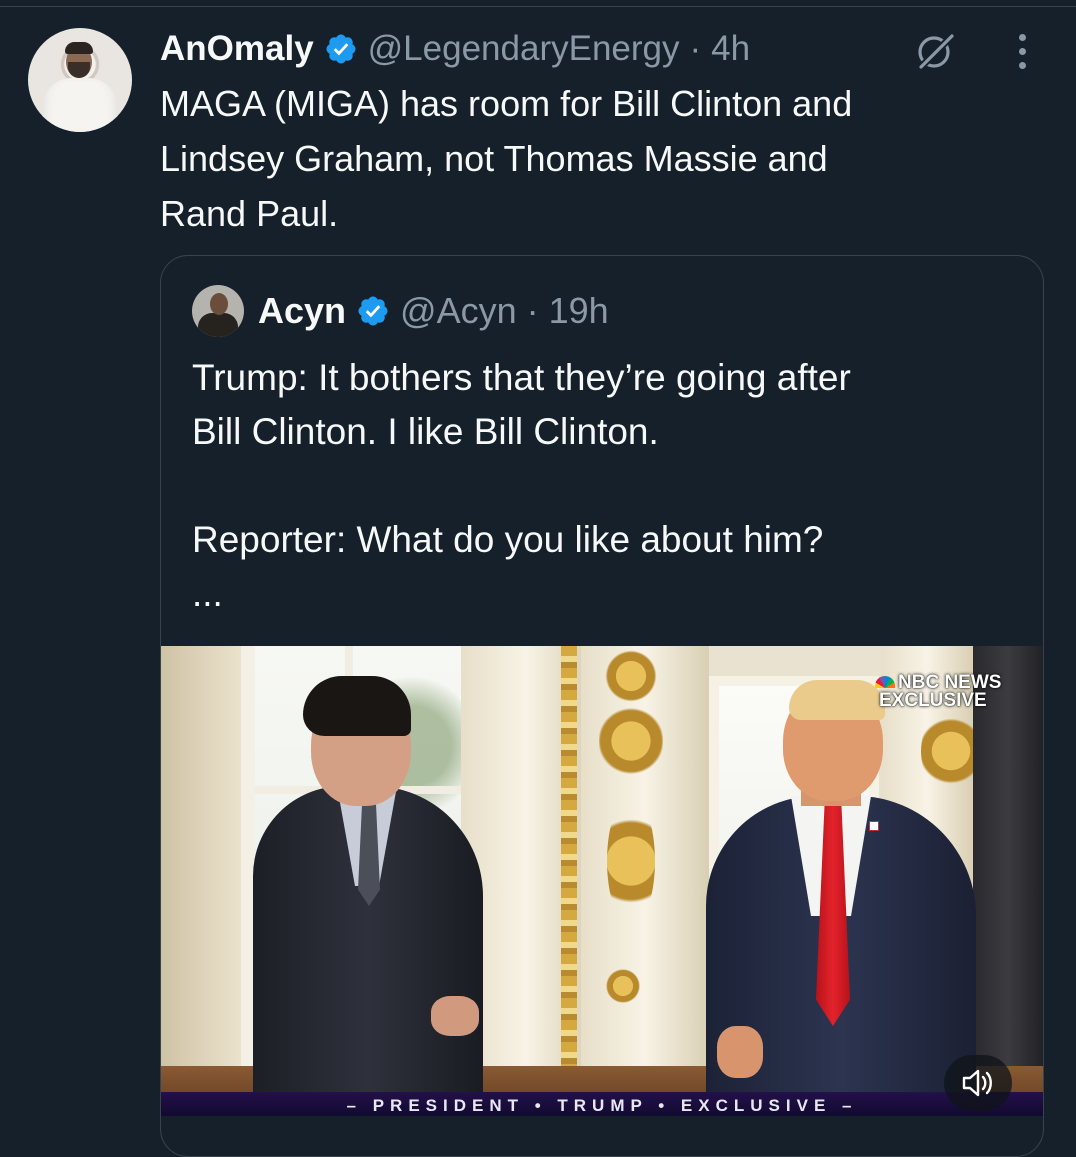 This screenshot has height=1157, width=1076. I want to click on author-display-name: AnOmaly, so click(237, 49).